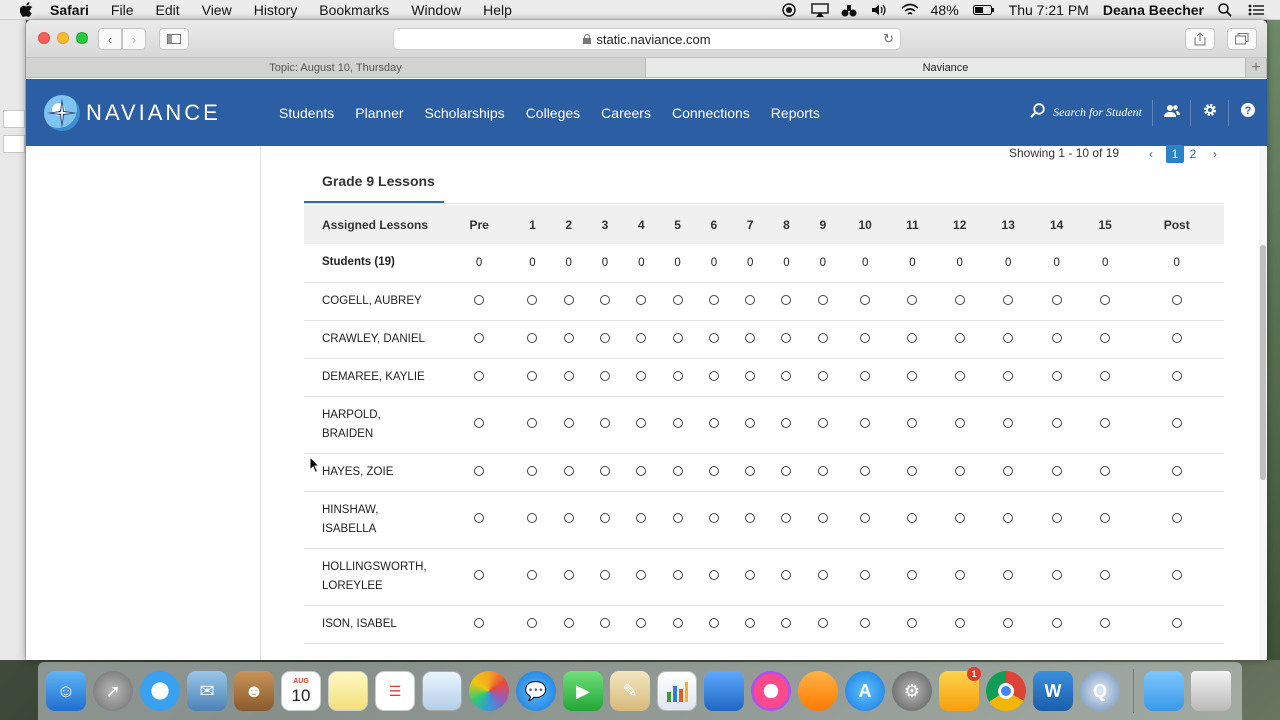 This screenshot has height=720, width=1280. What do you see at coordinates (626, 113) in the screenshot?
I see `nav-careers: Careers` at bounding box center [626, 113].